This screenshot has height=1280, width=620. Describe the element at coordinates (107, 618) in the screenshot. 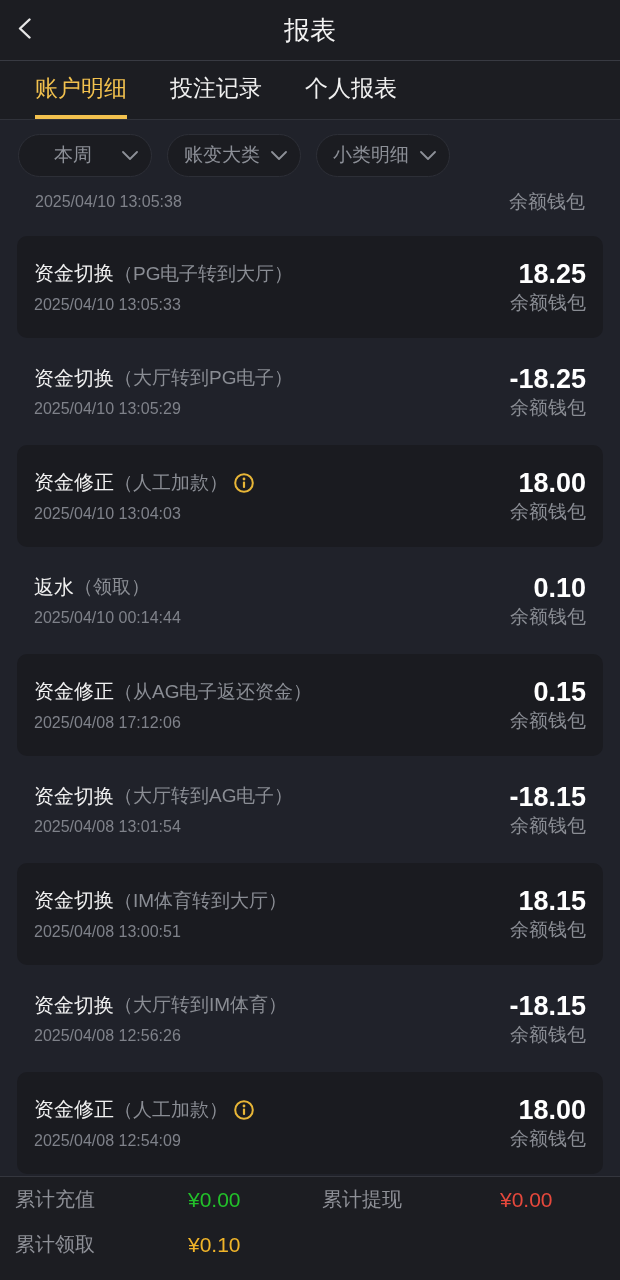

I see `record-time: 2025/04/10 00:14:44` at that location.